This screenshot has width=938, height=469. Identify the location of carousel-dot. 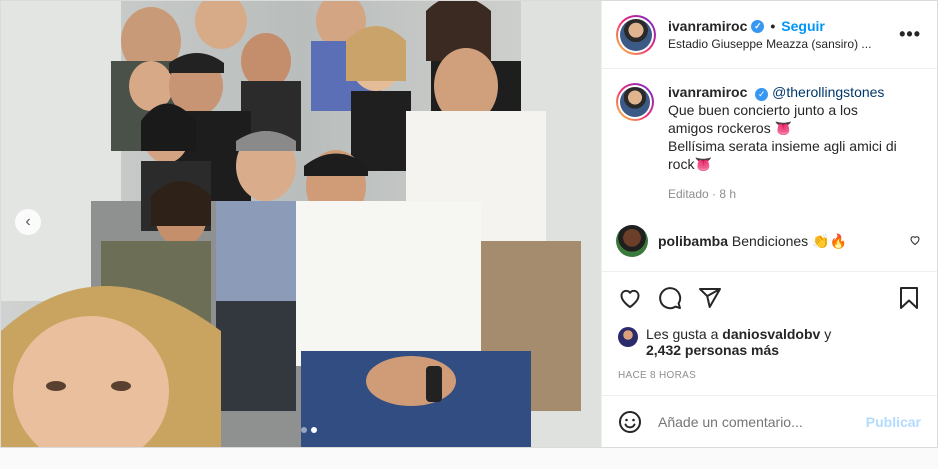
(304, 430).